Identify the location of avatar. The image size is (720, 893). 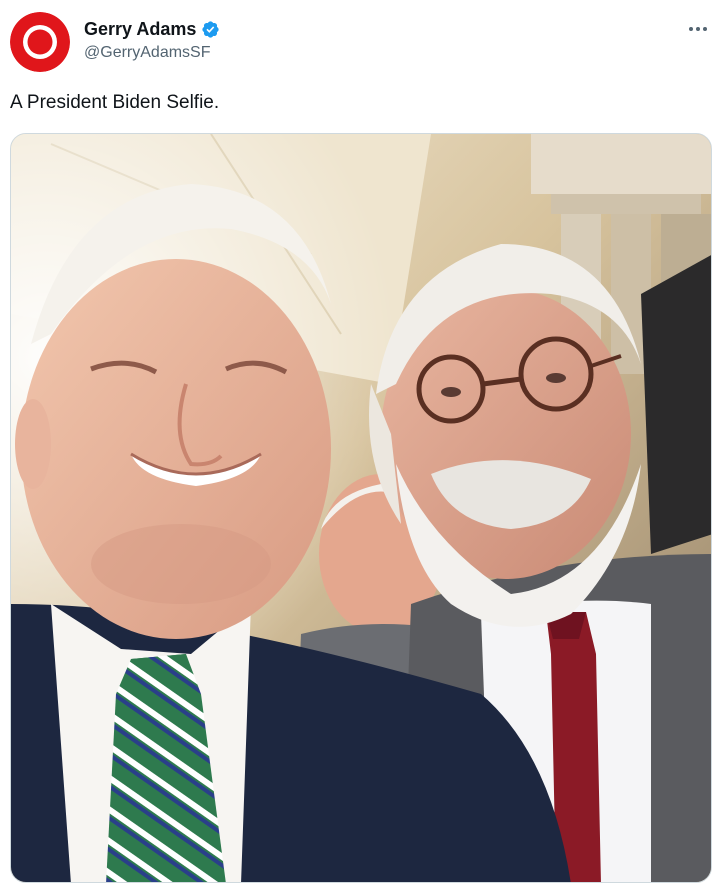
(40, 42).